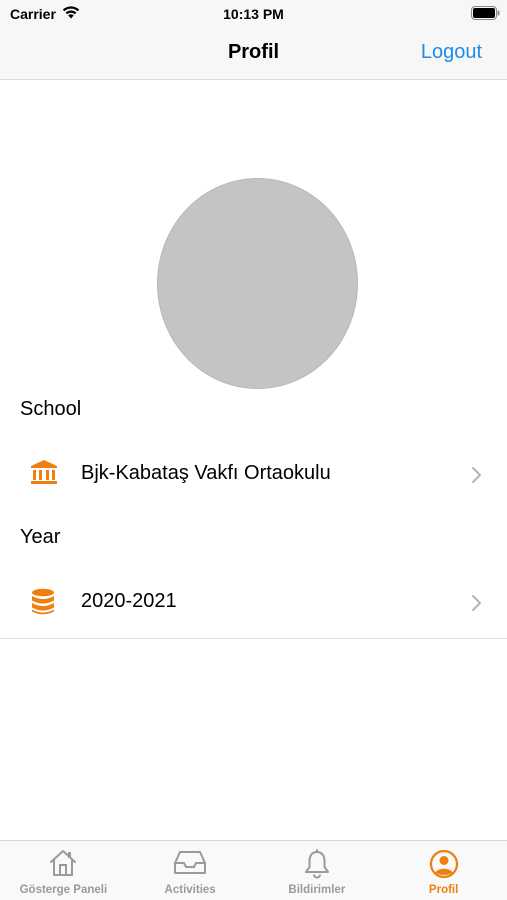  I want to click on tab-activities: Activities, so click(190, 870).